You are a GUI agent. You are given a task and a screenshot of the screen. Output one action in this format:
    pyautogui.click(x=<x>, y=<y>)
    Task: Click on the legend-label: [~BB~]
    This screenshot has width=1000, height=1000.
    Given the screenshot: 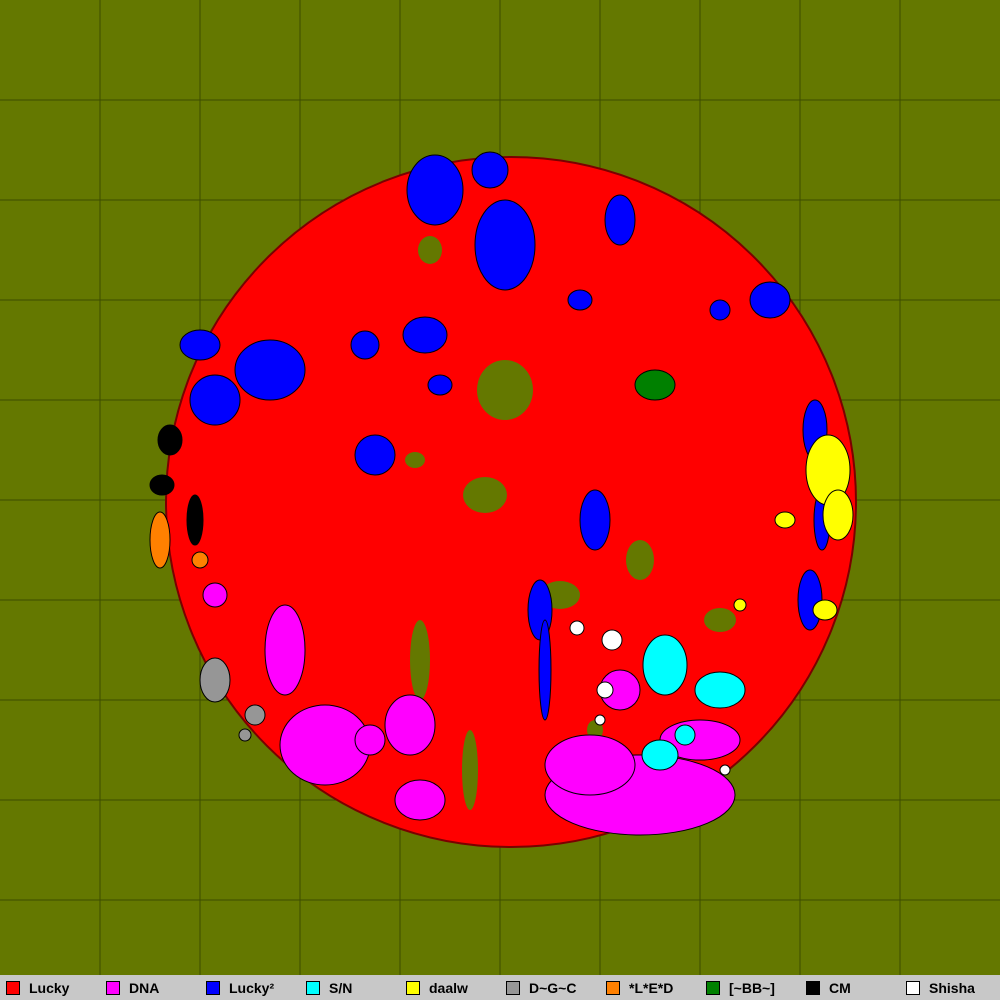 What is the action you would take?
    pyautogui.click(x=752, y=987)
    